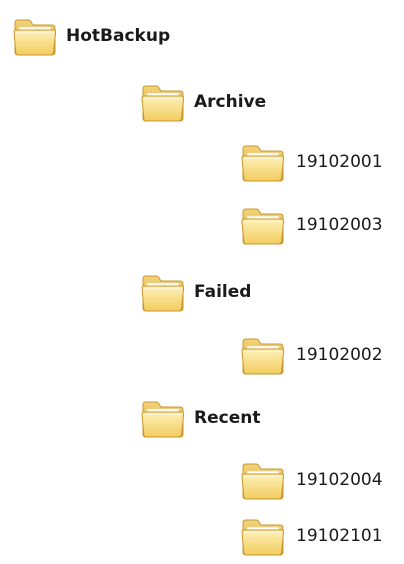 The width and height of the screenshot is (404, 564). I want to click on tree-node-label: 19102001, so click(339, 162).